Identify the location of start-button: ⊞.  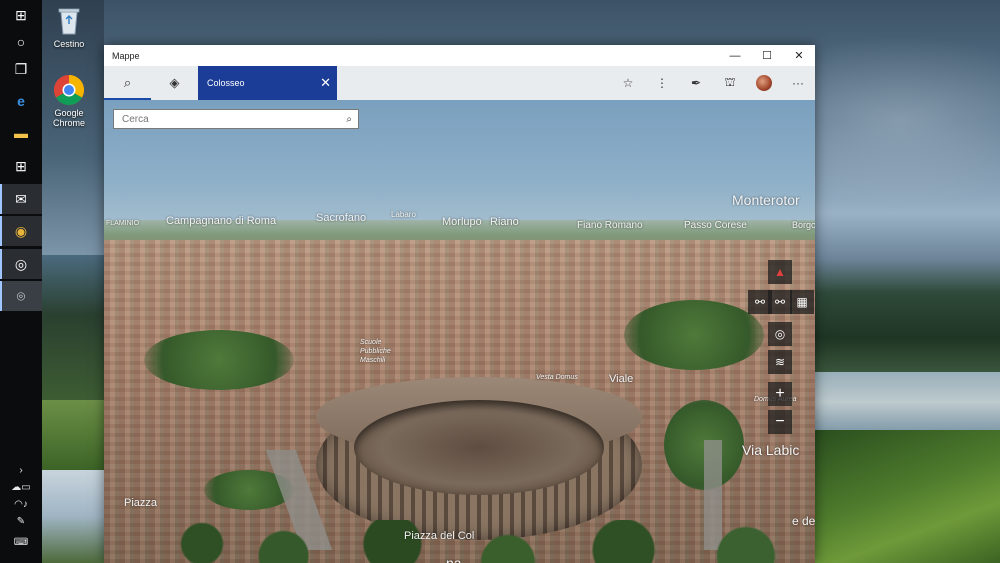
(21, 15).